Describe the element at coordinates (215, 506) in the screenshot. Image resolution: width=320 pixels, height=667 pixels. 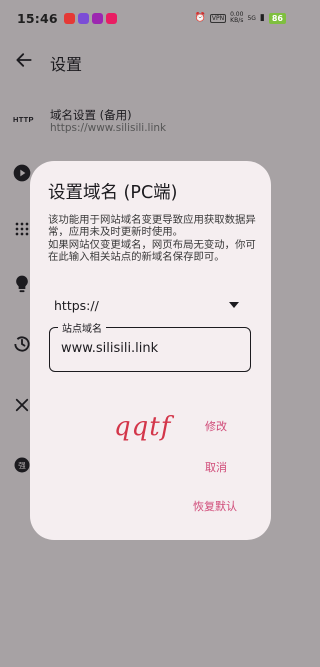
I see `restore-default-button: 恢复默认` at that location.